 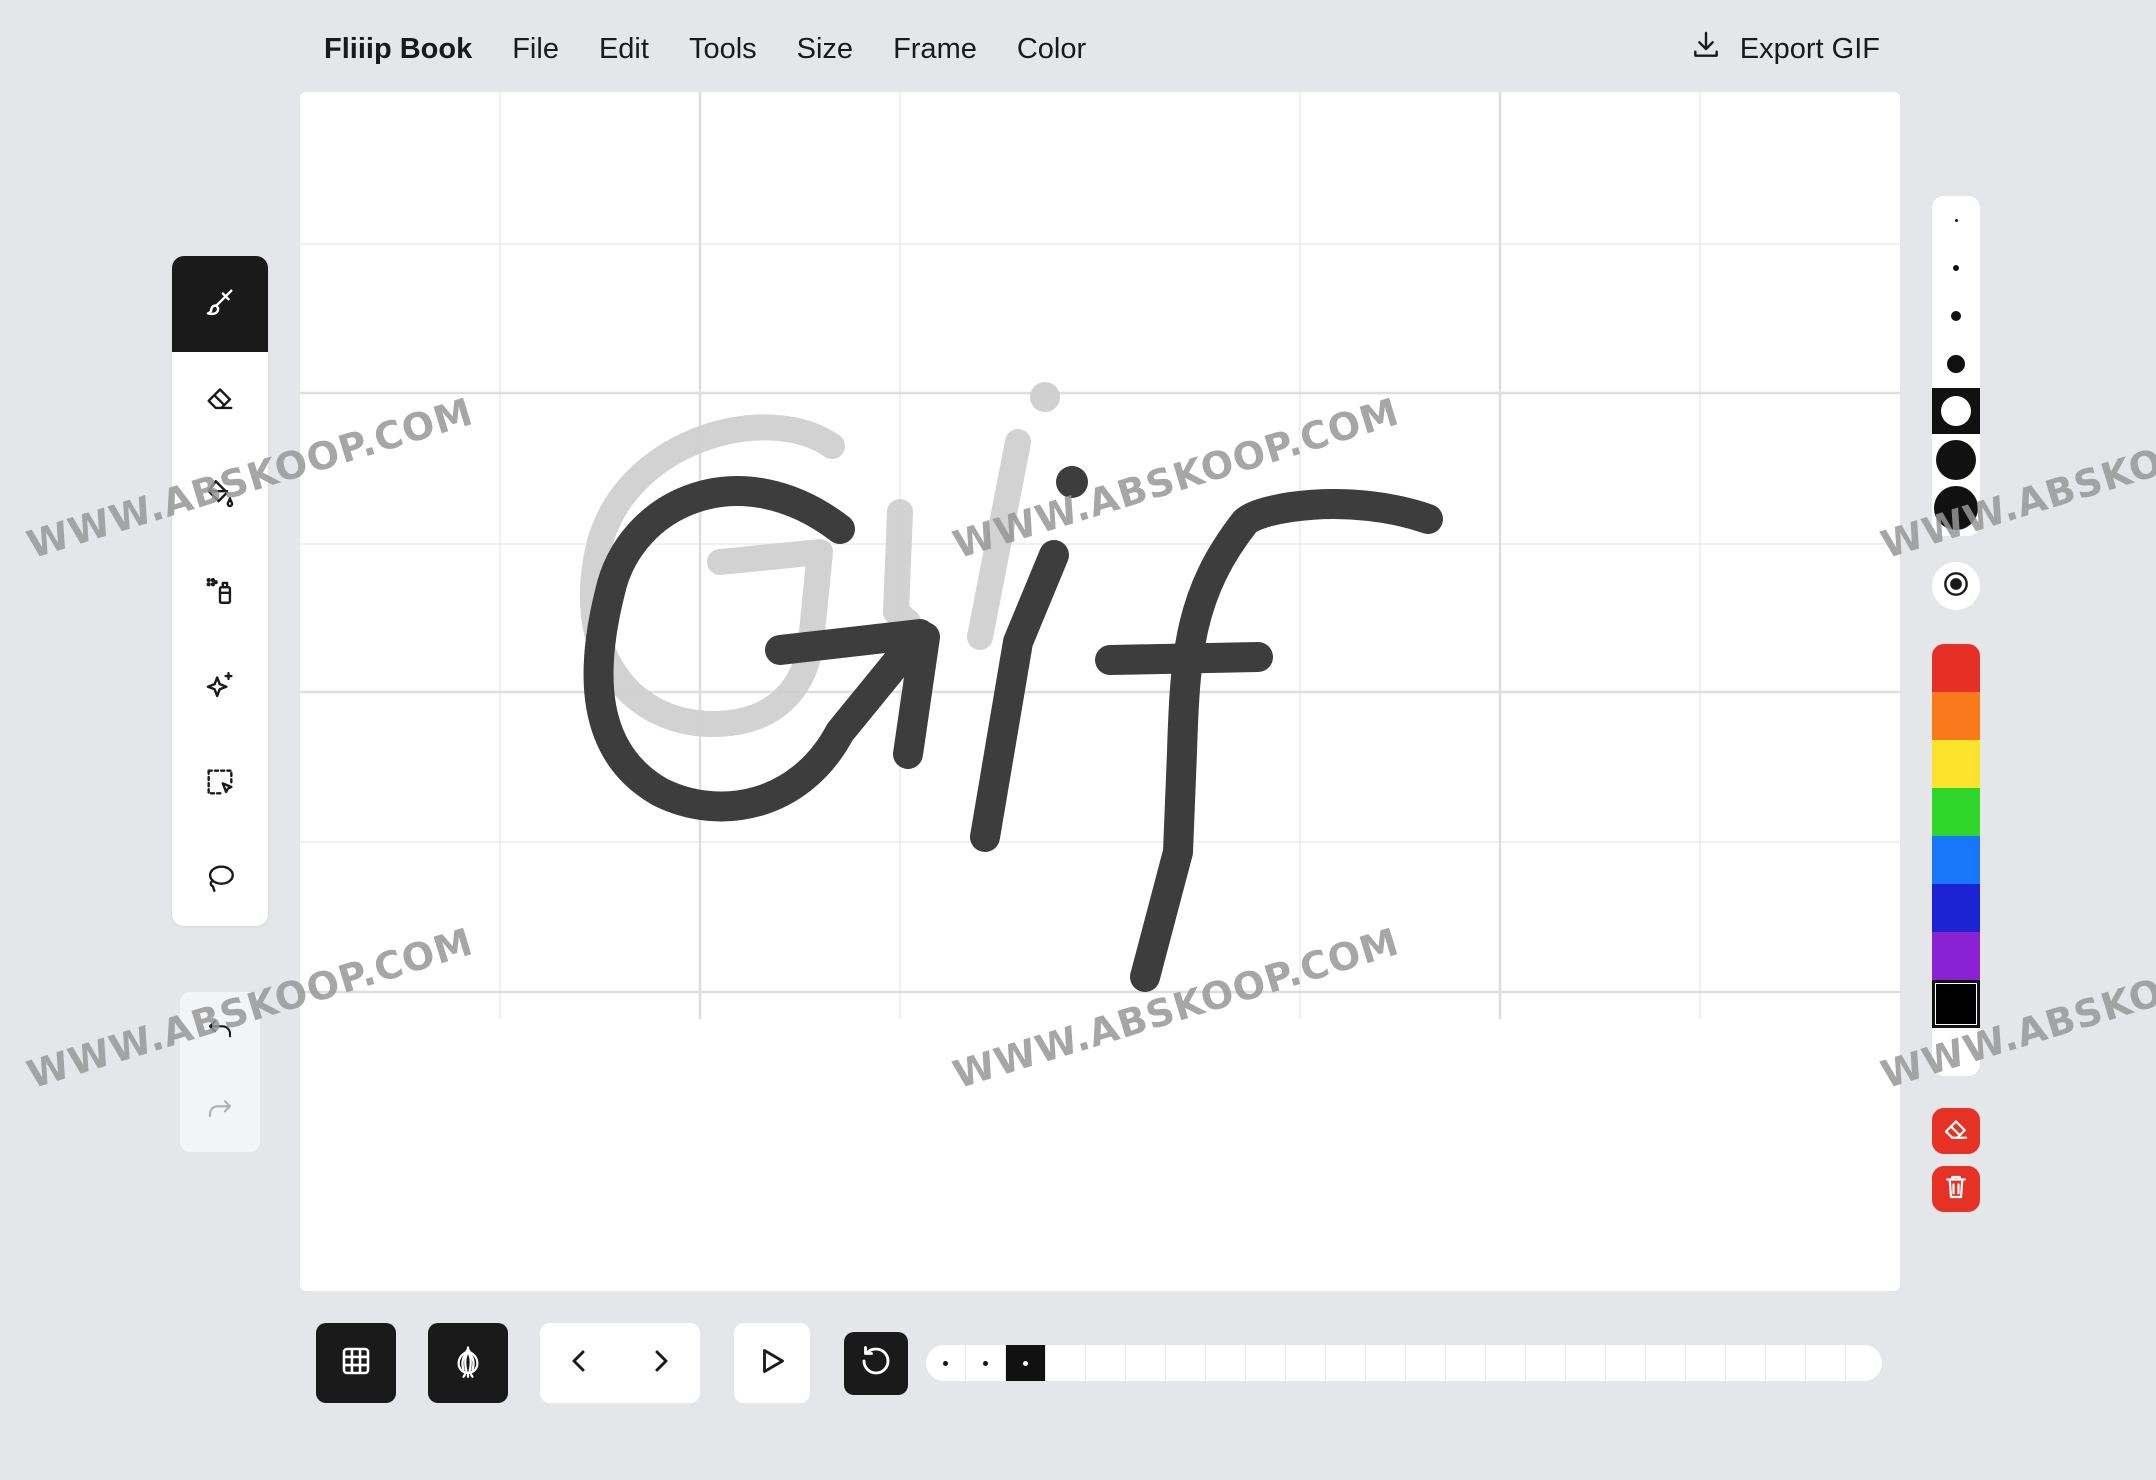 I want to click on delete-frame-button, so click(x=1956, y=1189).